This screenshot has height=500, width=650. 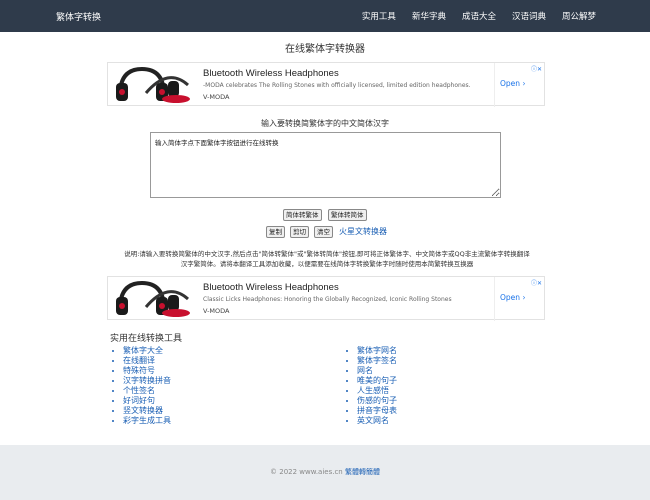 I want to click on tool-link: 繁体字签名, so click(x=377, y=360).